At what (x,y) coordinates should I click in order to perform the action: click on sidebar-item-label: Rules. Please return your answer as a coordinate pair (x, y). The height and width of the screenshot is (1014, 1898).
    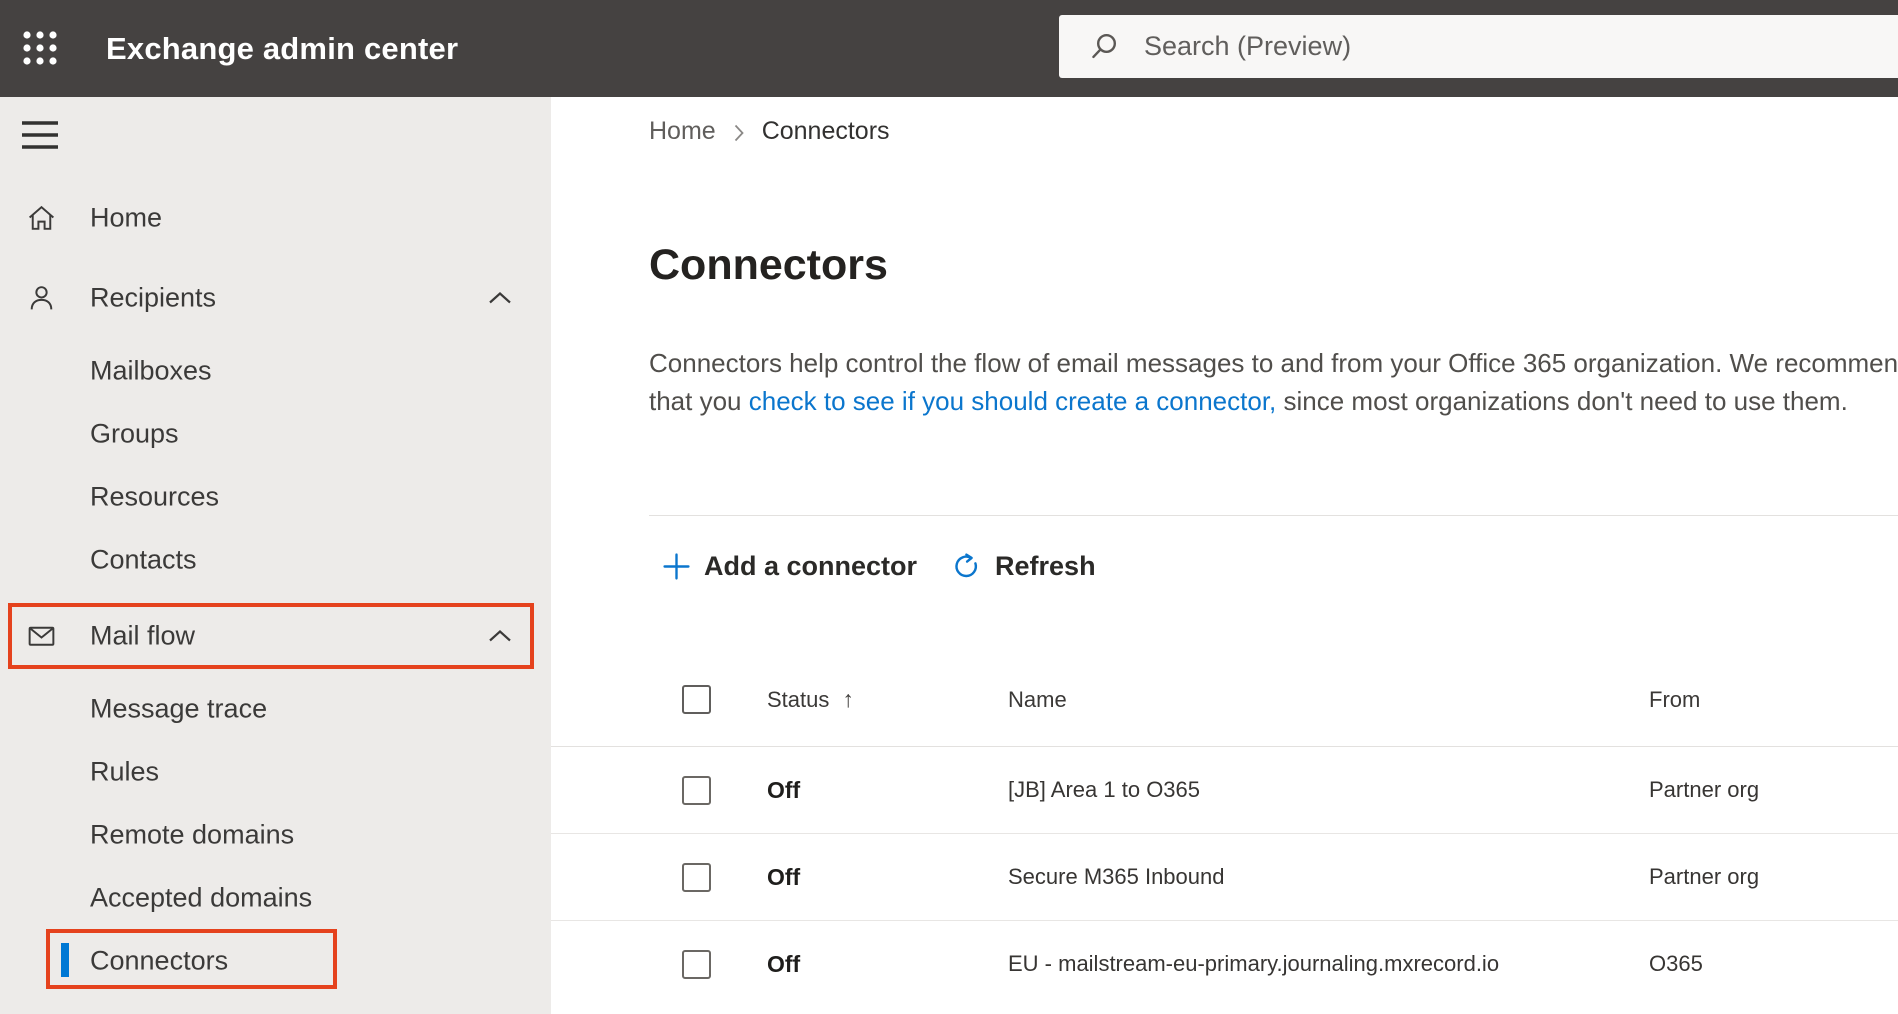
    Looking at the image, I should click on (125, 771).